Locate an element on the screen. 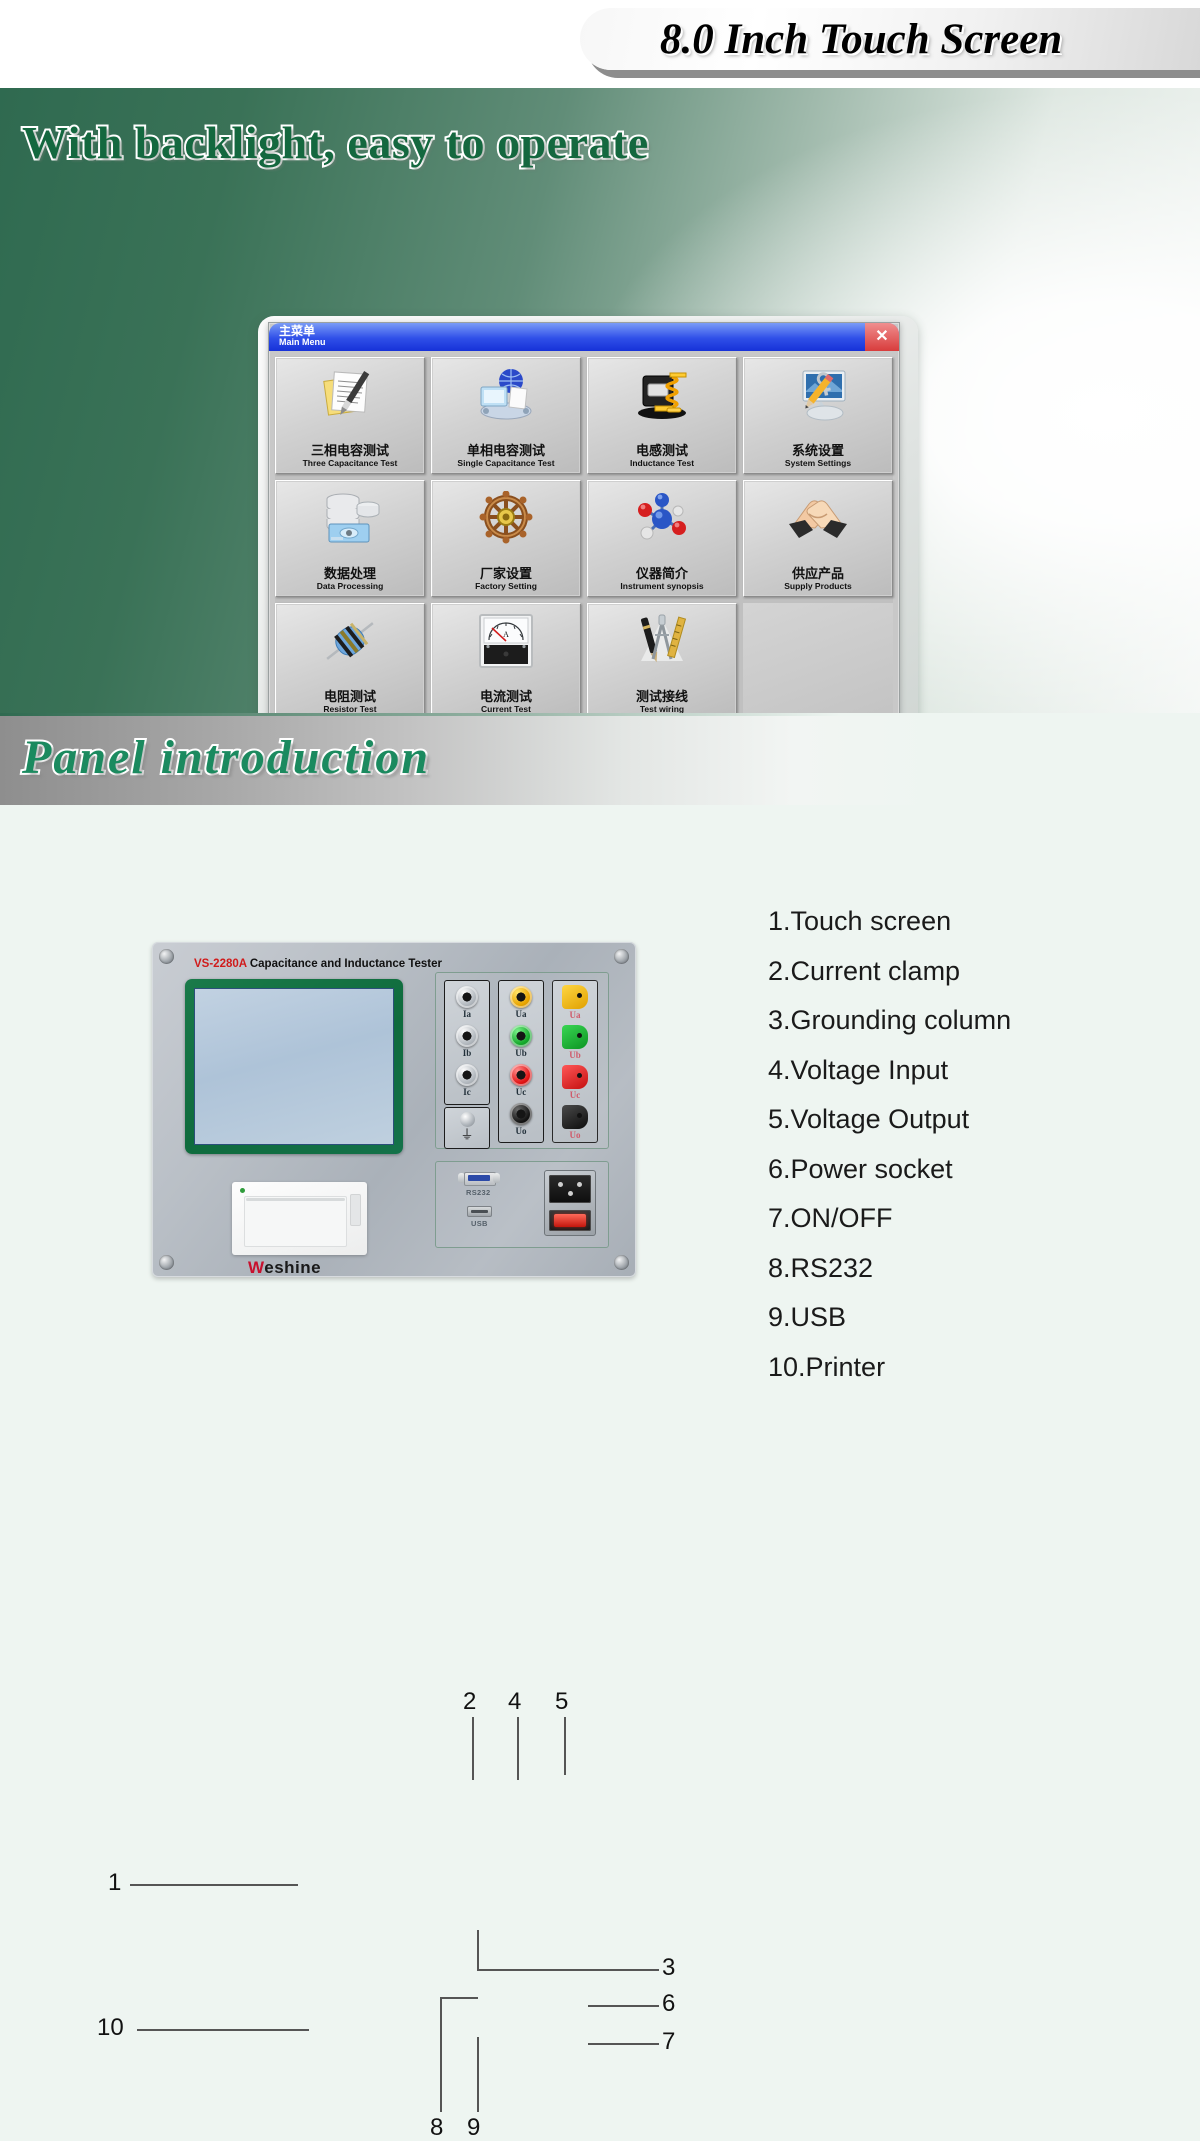 The image size is (1200, 2141). voltage-output-binding-ua is located at coordinates (575, 997).